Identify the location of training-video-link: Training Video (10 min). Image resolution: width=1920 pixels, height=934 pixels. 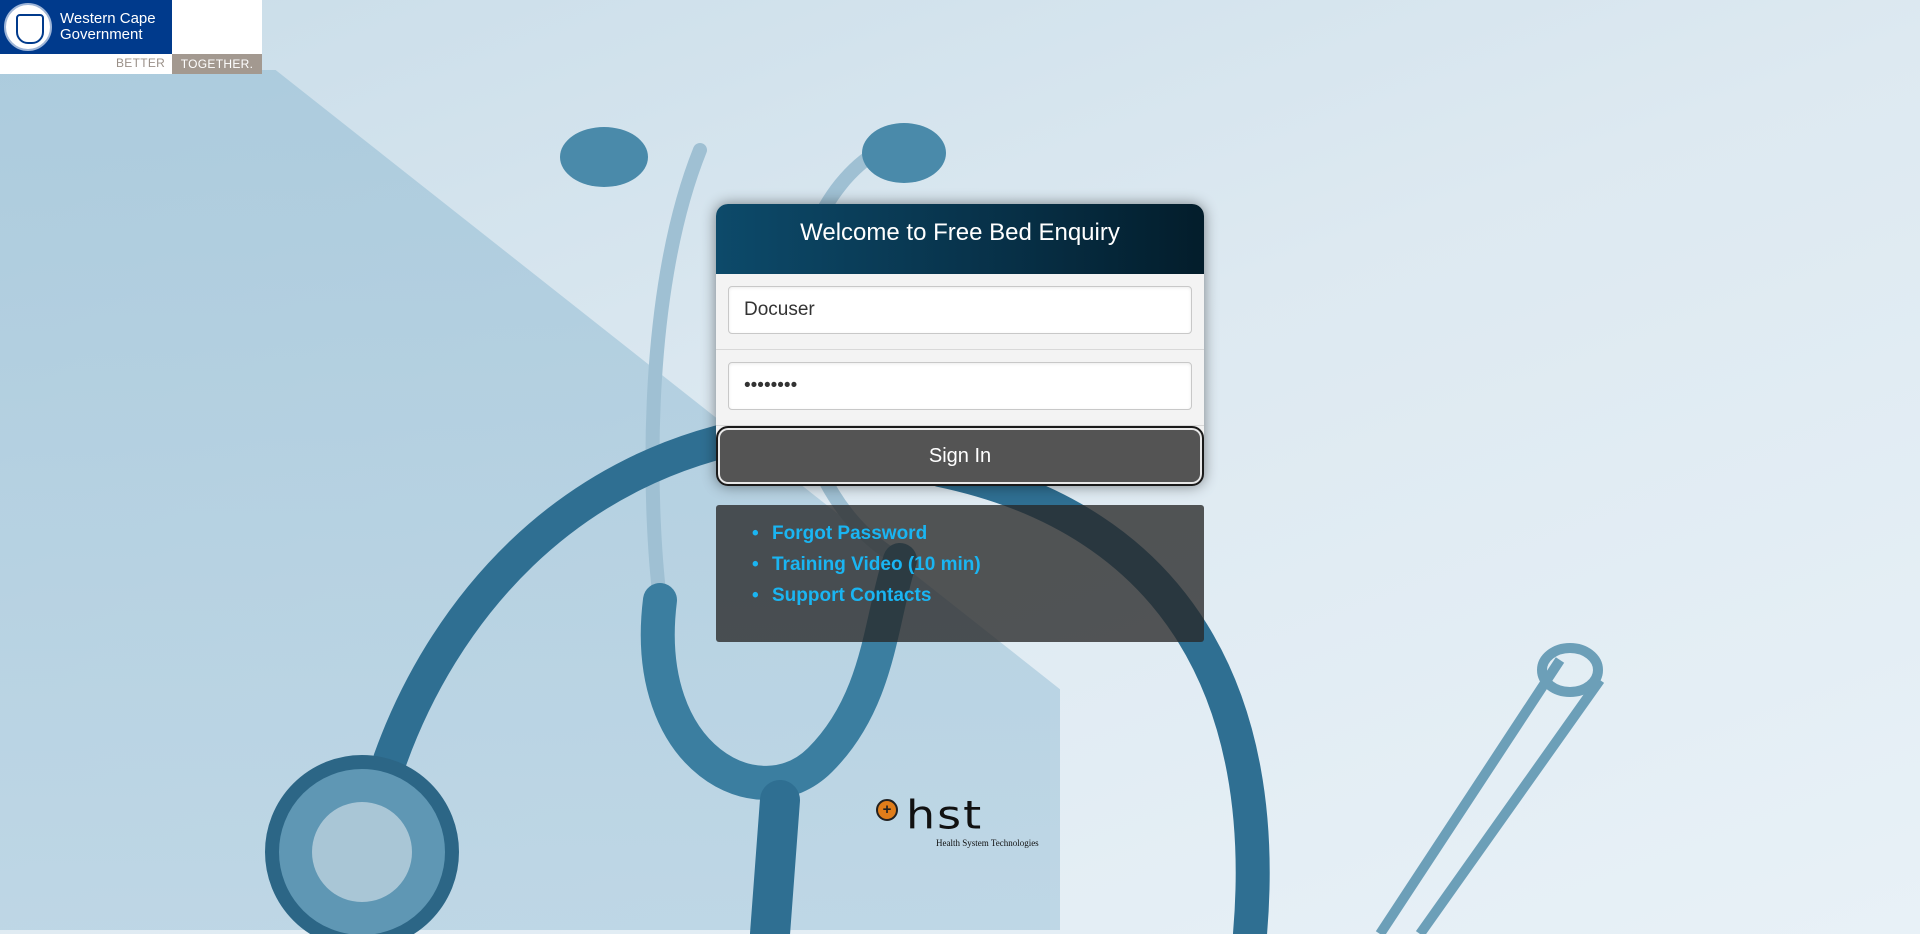
(876, 564).